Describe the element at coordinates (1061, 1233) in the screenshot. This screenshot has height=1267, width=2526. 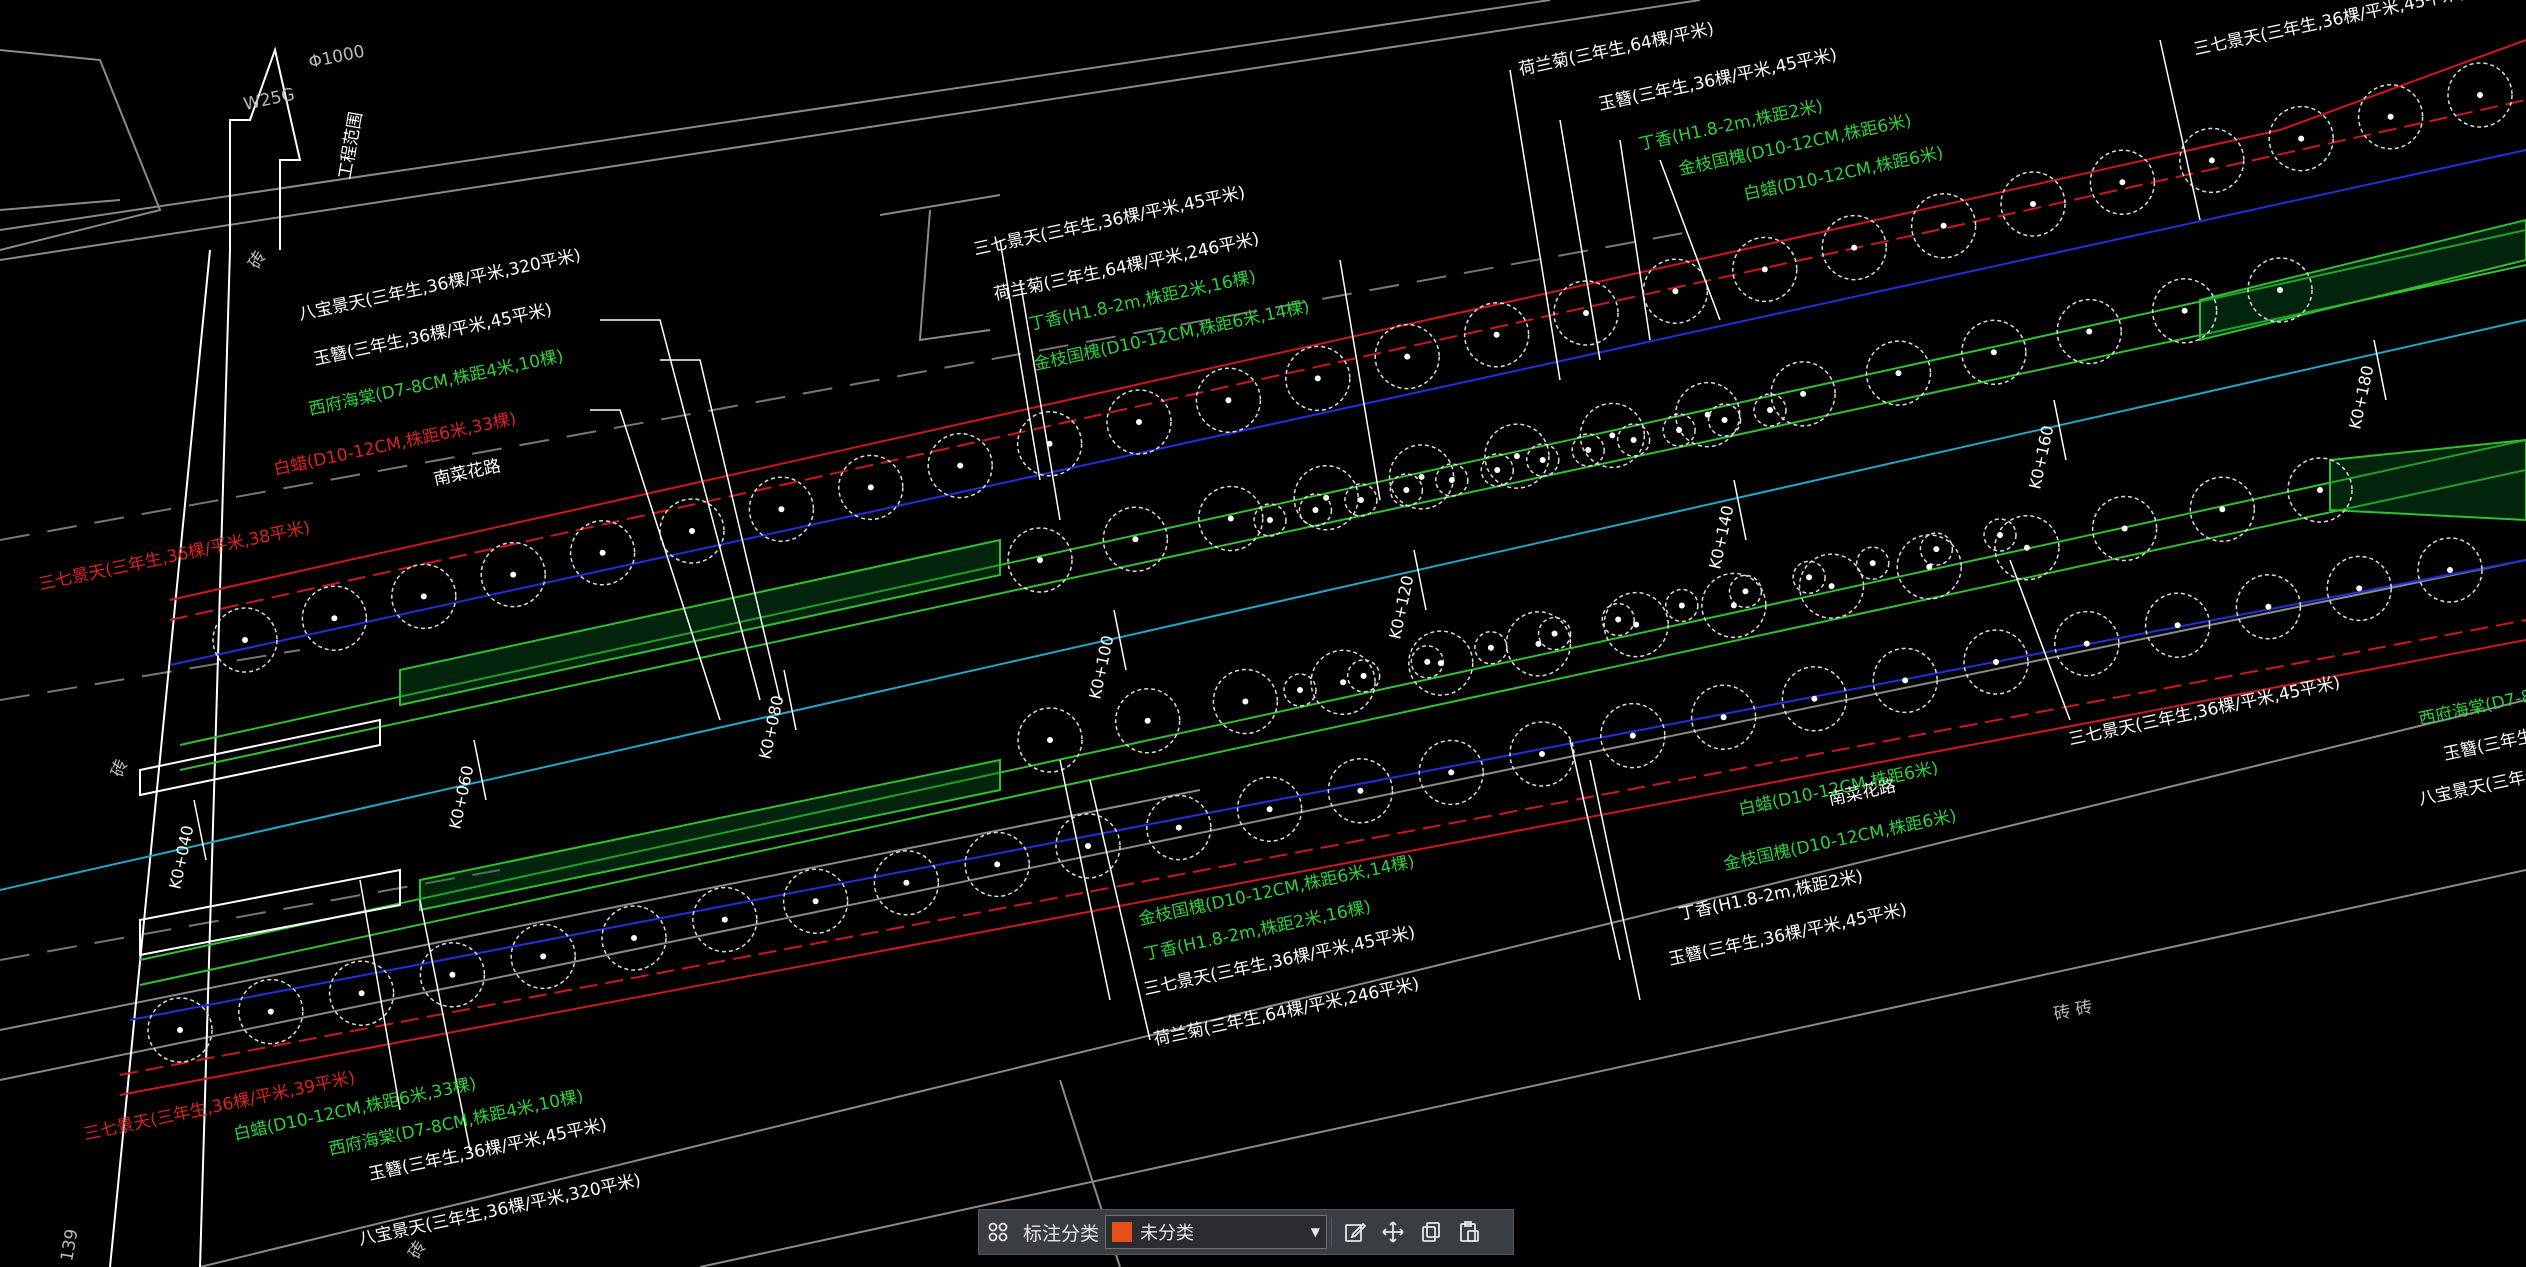
I see `category-label: 标注分类` at that location.